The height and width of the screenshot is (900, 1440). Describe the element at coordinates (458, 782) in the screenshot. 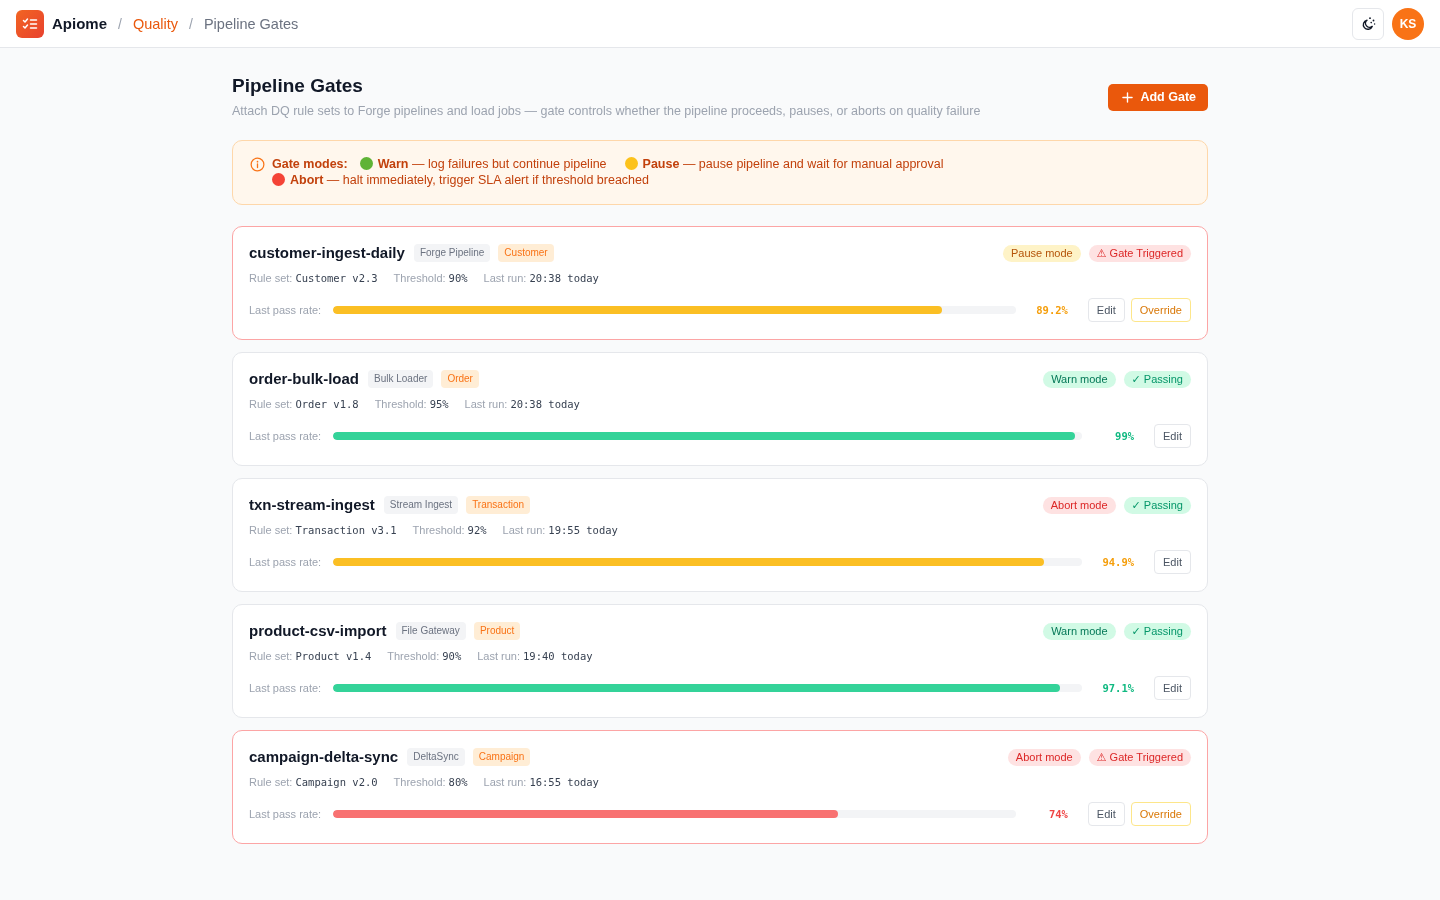

I see `meta-value: 80%` at that location.